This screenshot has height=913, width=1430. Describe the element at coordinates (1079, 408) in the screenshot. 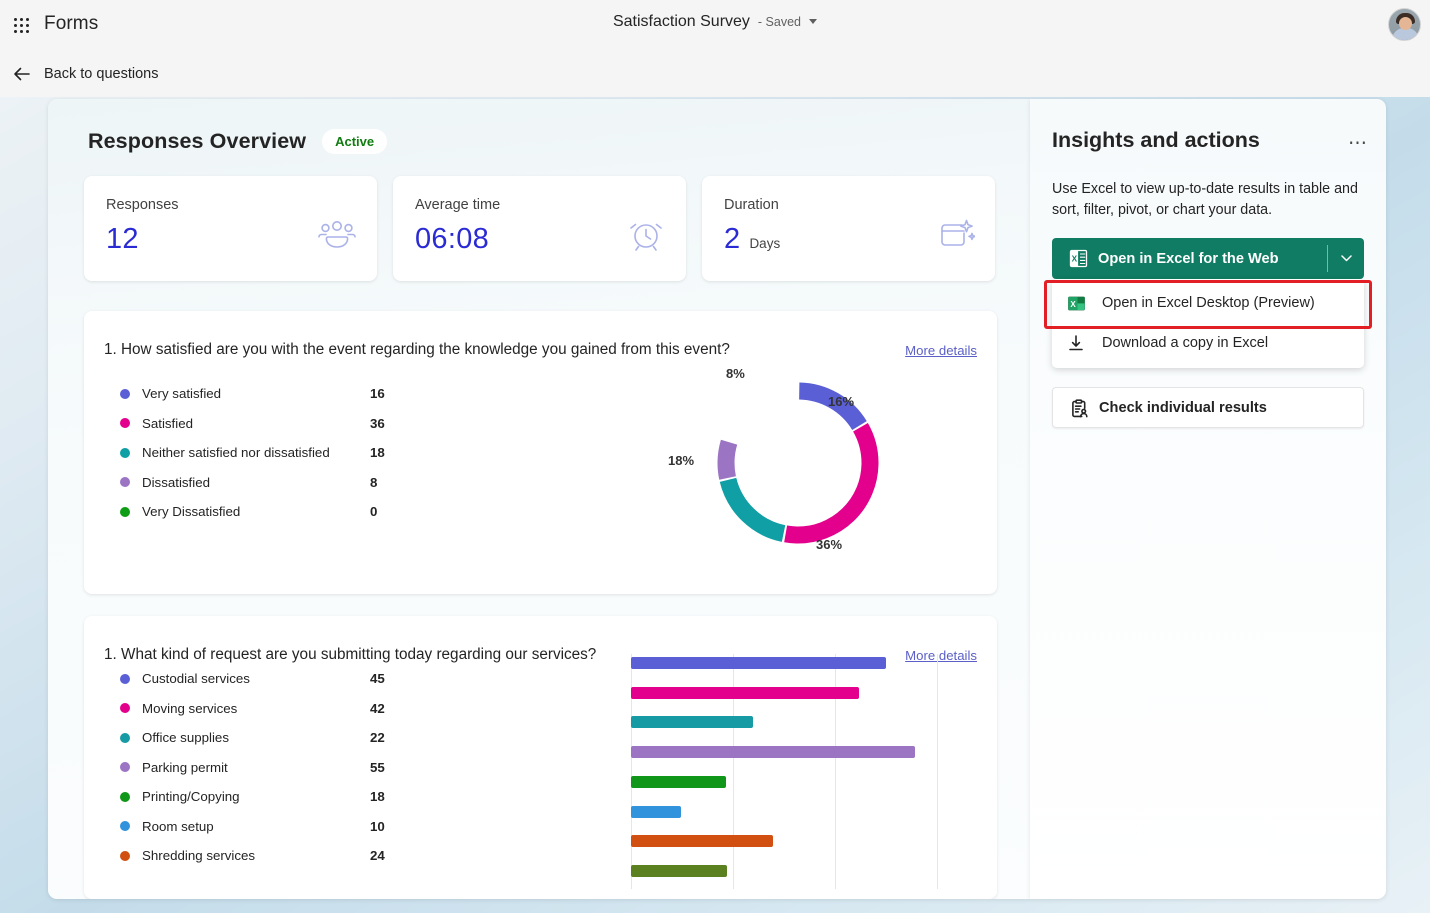

I see `clipboard-person-icon` at that location.